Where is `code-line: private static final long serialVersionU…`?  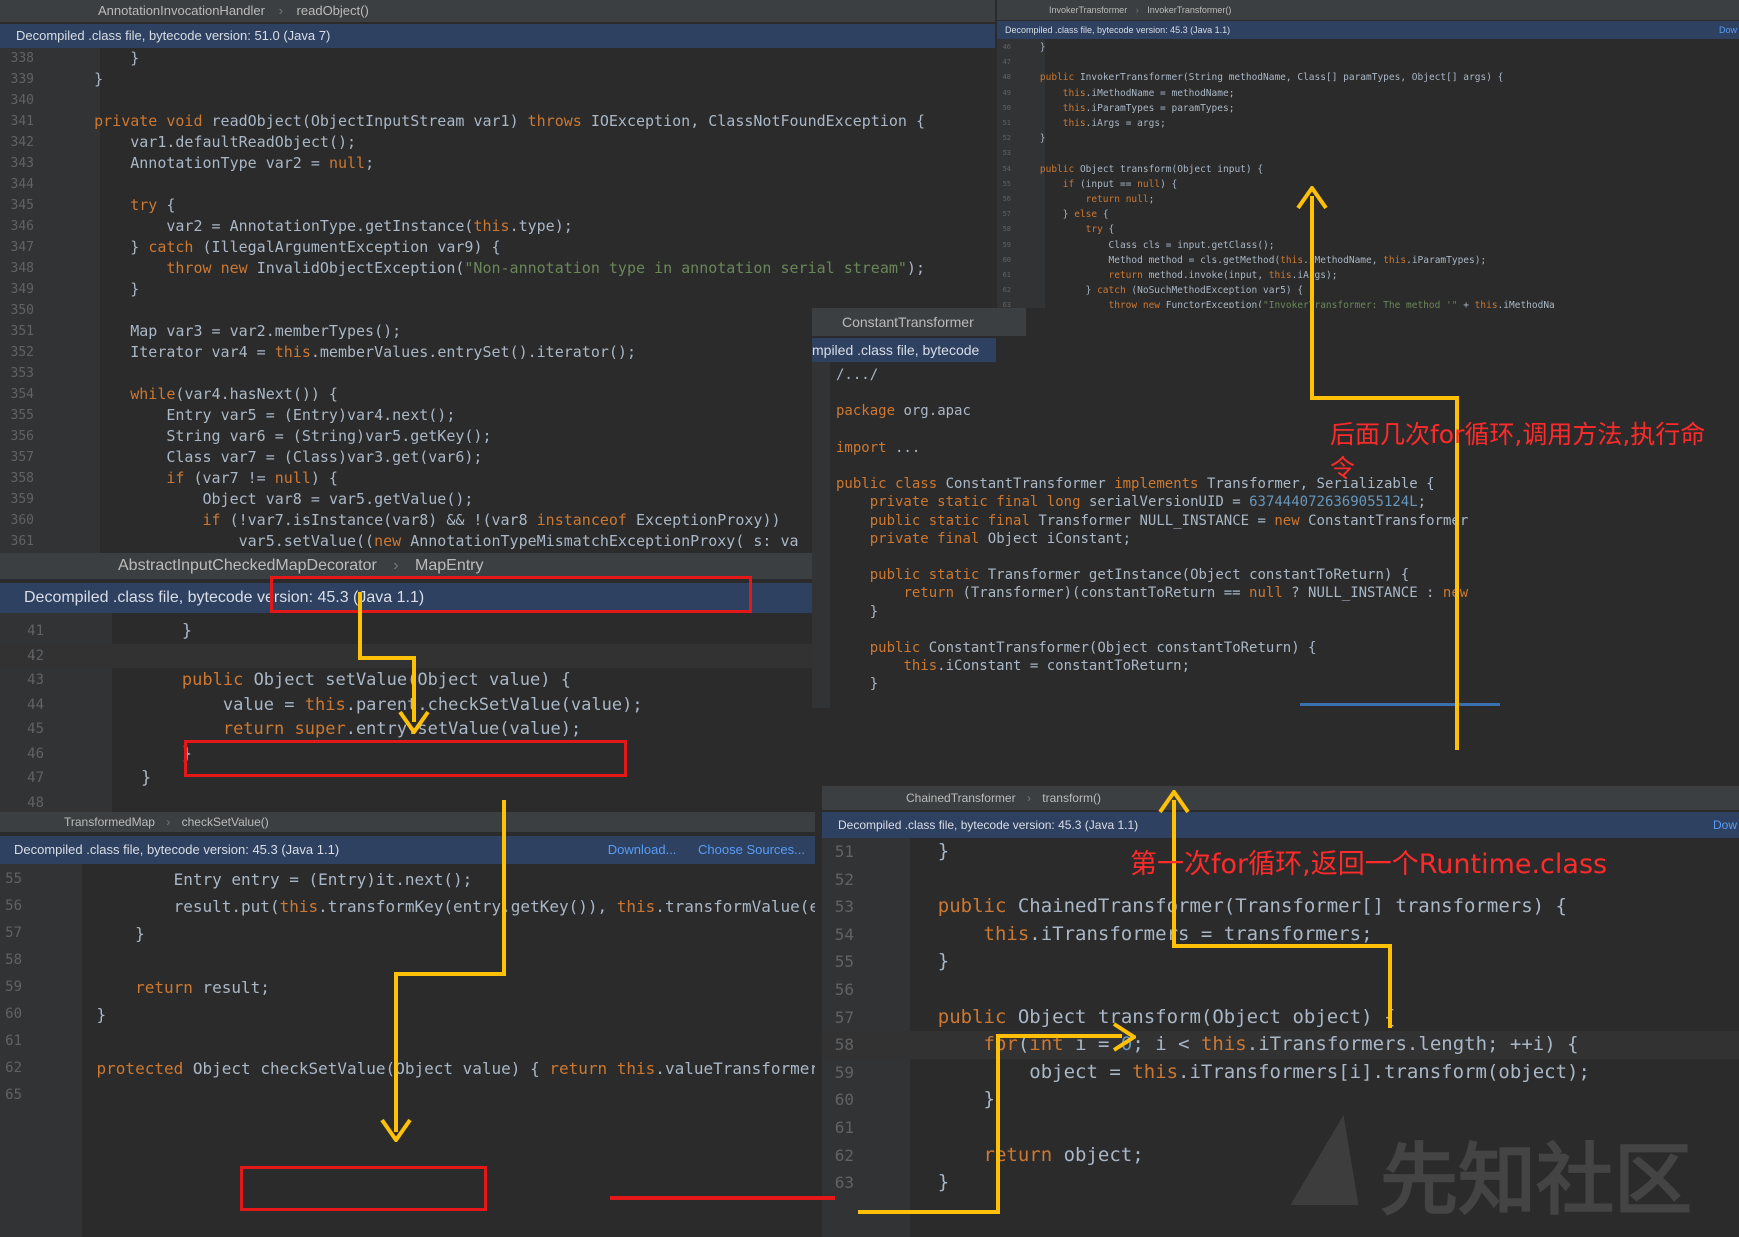 code-line: private static final long serialVersionU… is located at coordinates (1275, 502).